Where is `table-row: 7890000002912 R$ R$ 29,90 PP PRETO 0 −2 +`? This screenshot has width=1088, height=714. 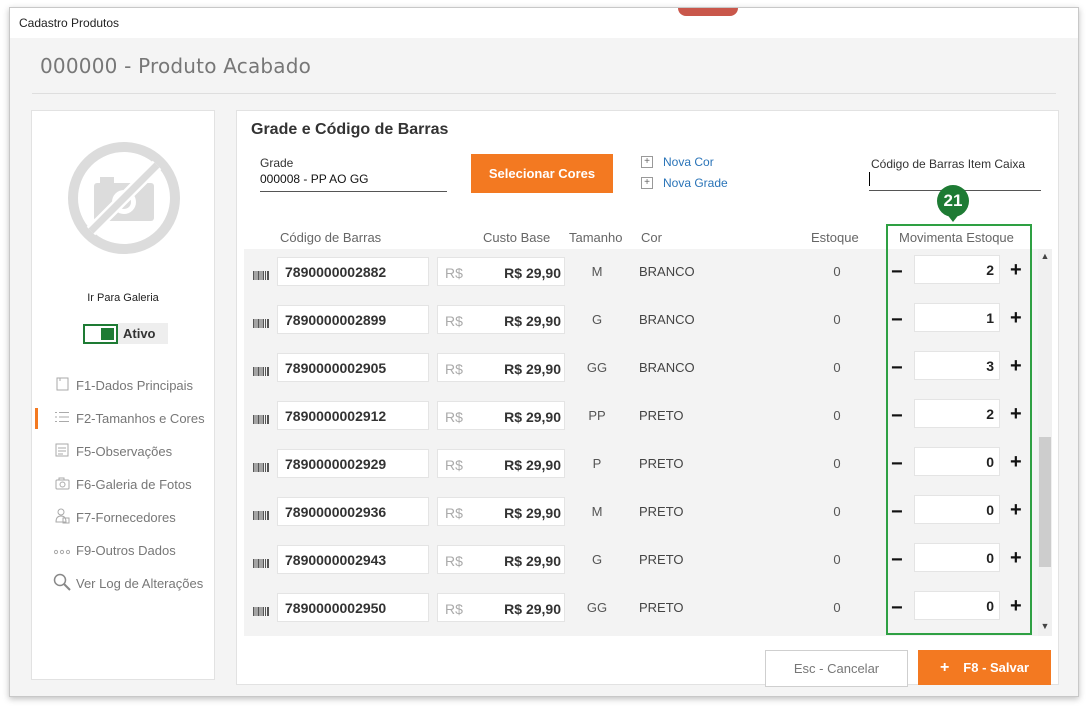
table-row: 7890000002912 R$ R$ 29,90 PP PRETO 0 −2 + is located at coordinates (641, 417).